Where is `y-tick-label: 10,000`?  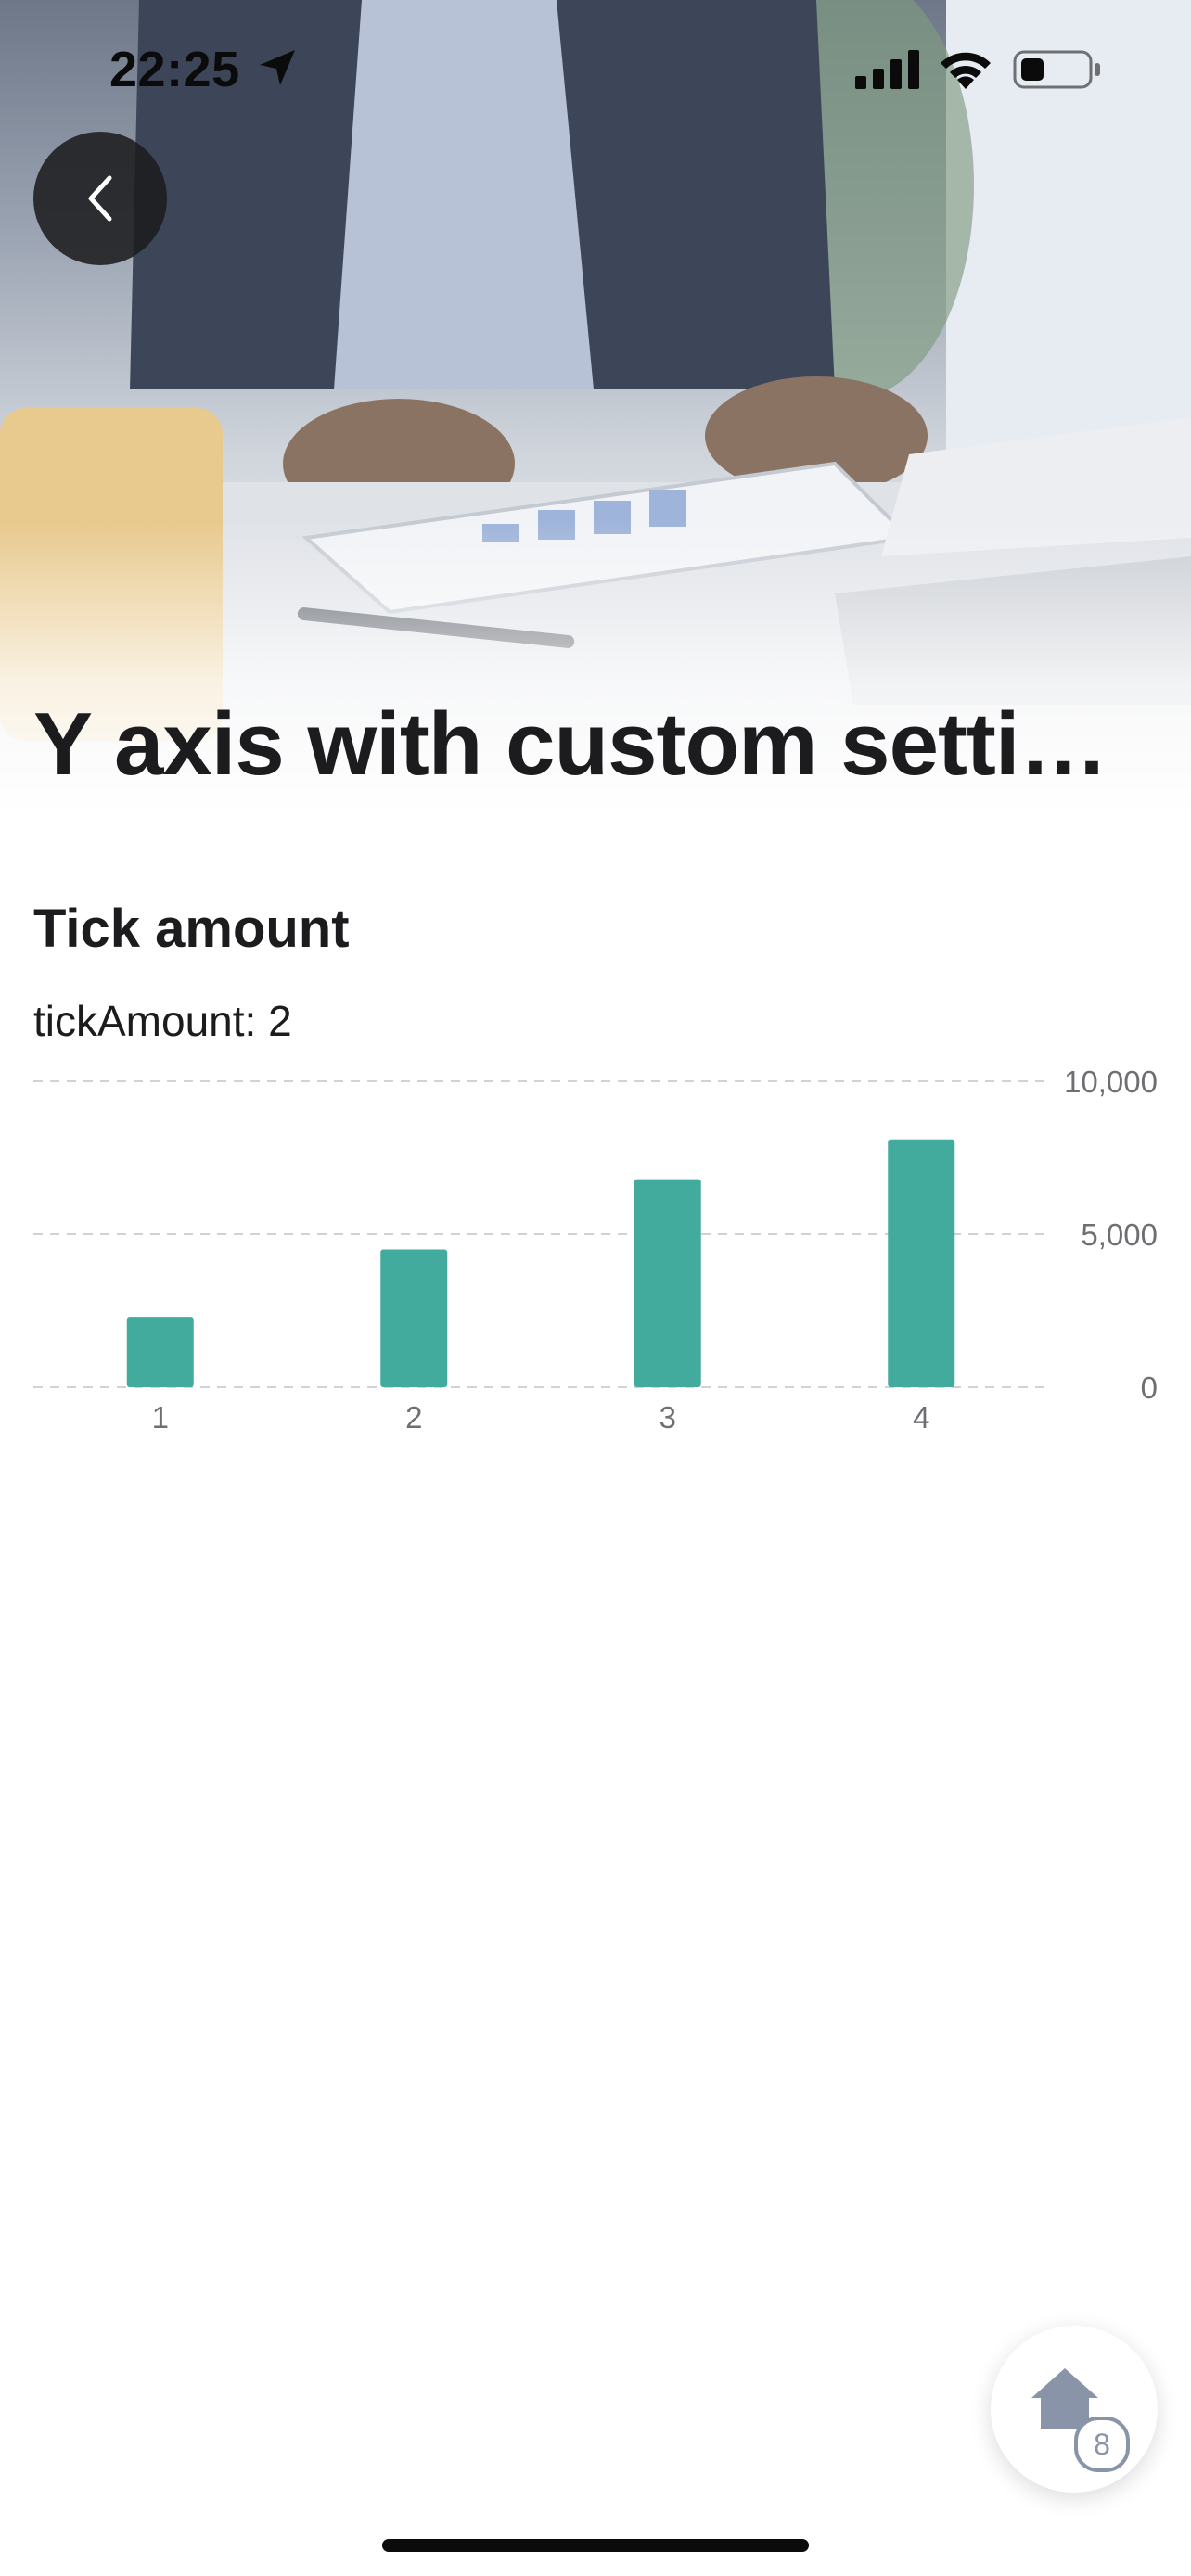 y-tick-label: 10,000 is located at coordinates (1111, 1082).